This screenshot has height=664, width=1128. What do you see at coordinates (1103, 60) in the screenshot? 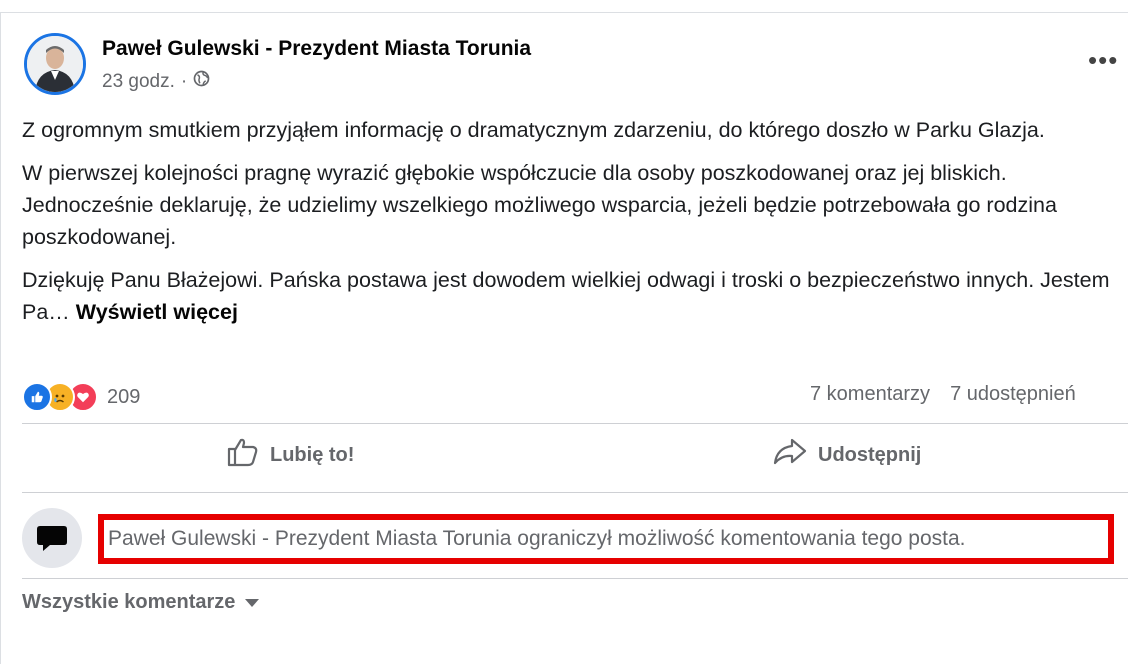
I see `more-options-icon: •••` at bounding box center [1103, 60].